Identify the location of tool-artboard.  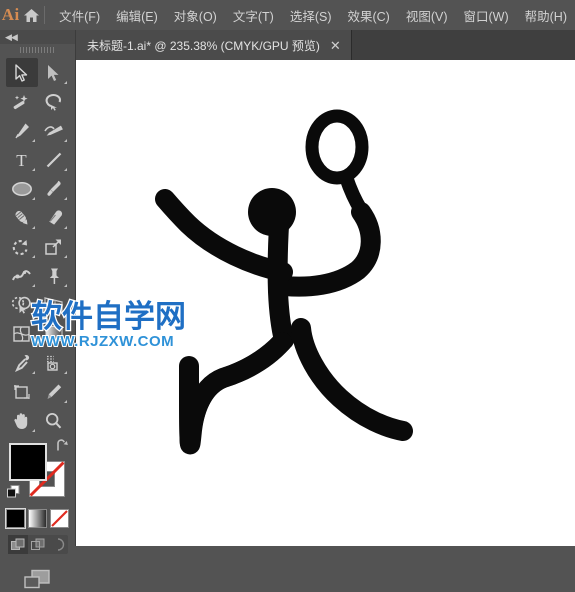
(22, 391).